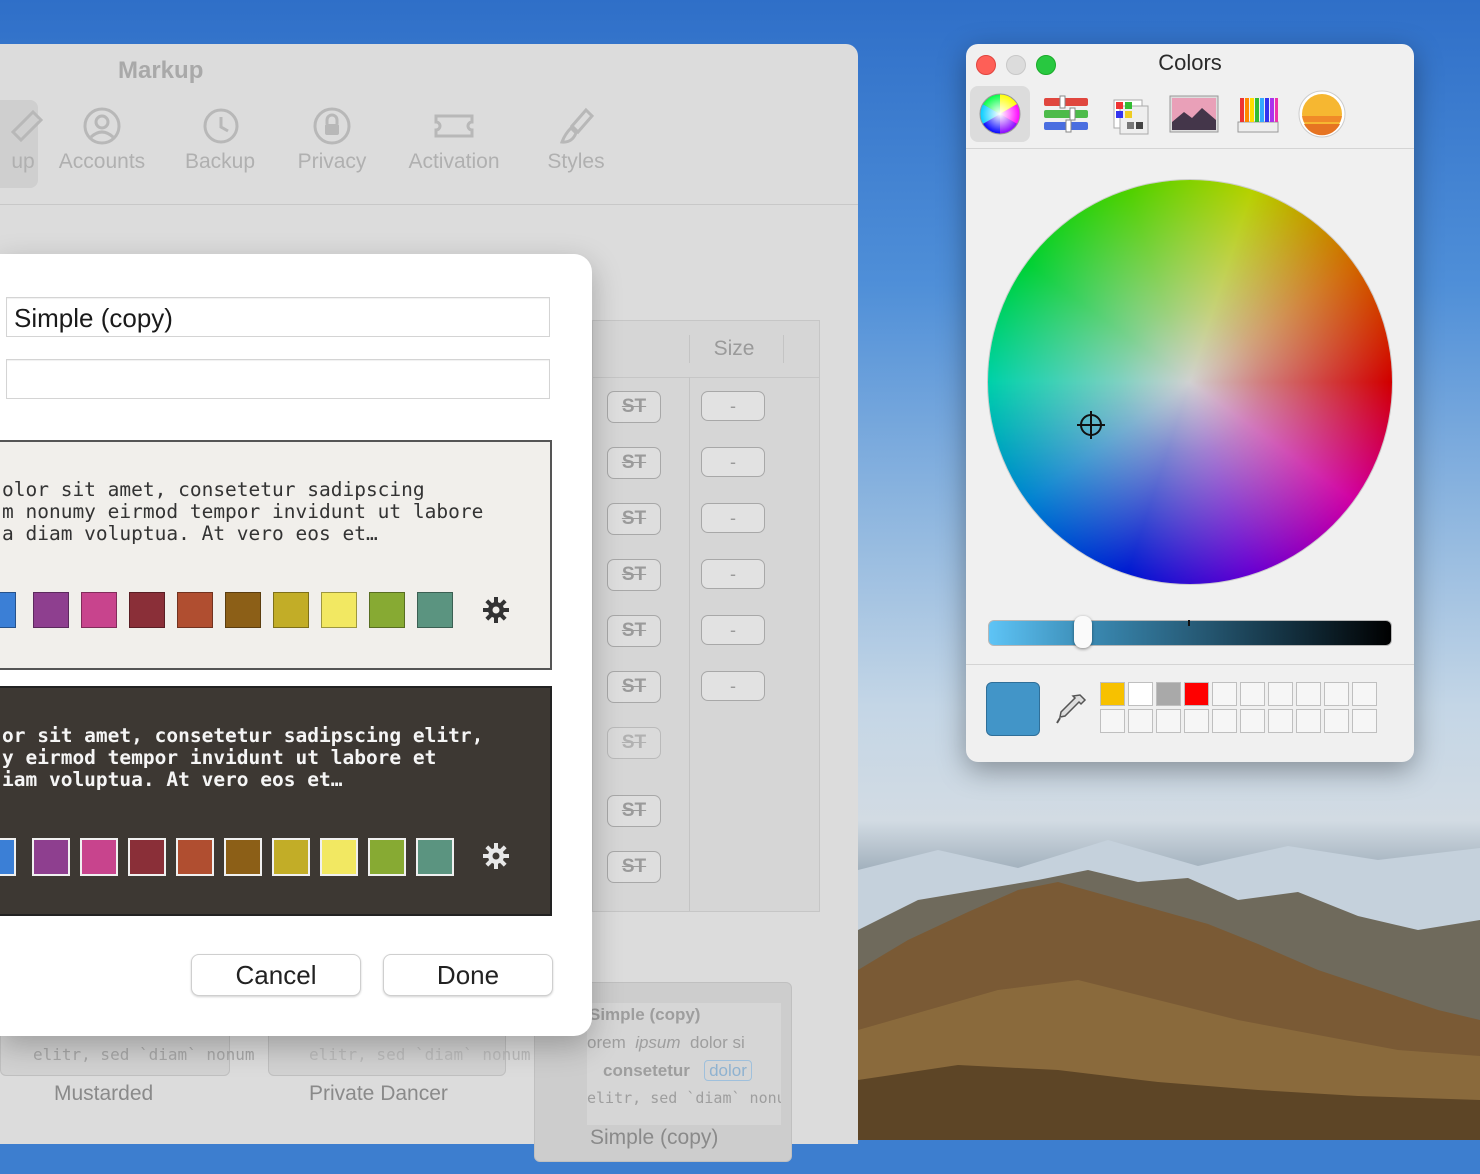 Image resolution: width=1480 pixels, height=1174 pixels. Describe the element at coordinates (1190, 633) in the screenshot. I see `brightness-slider` at that location.